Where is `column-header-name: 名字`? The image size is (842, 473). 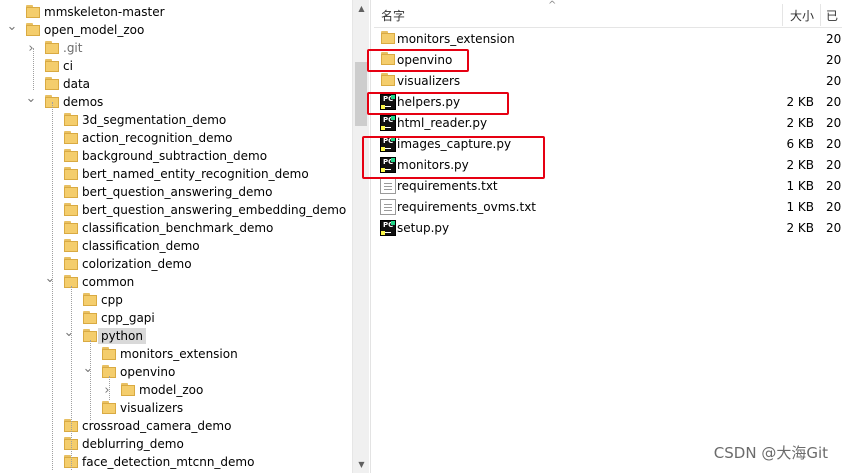 column-header-name: 名字 is located at coordinates (393, 16).